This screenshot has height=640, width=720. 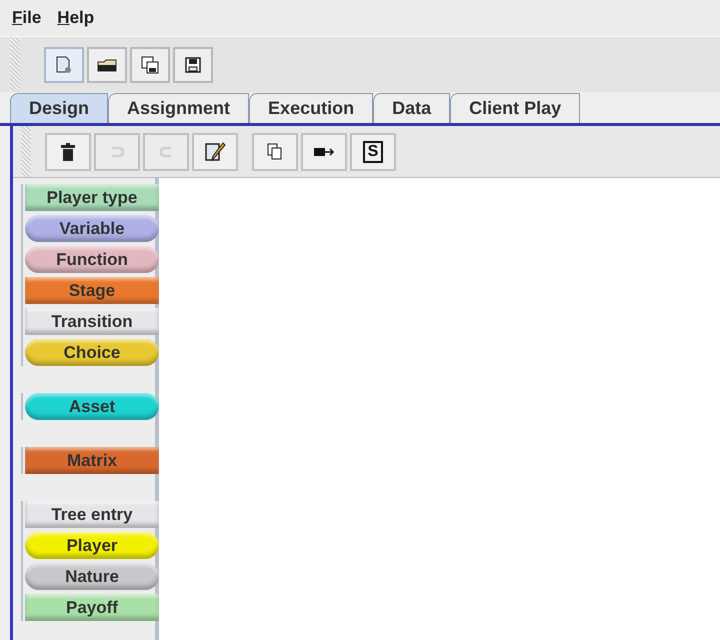 I want to click on palette-item: Transition, so click(x=92, y=321).